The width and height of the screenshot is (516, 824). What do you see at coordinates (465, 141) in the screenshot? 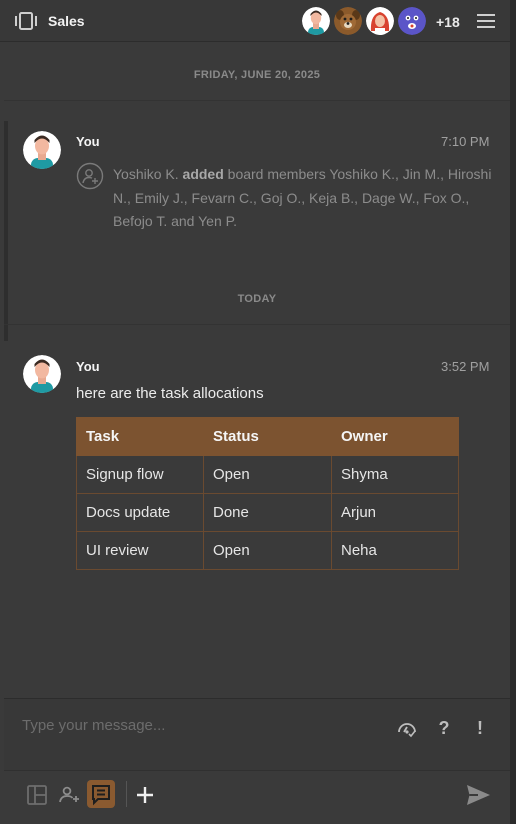
I see `message-timestamp: 7:10 PM` at bounding box center [465, 141].